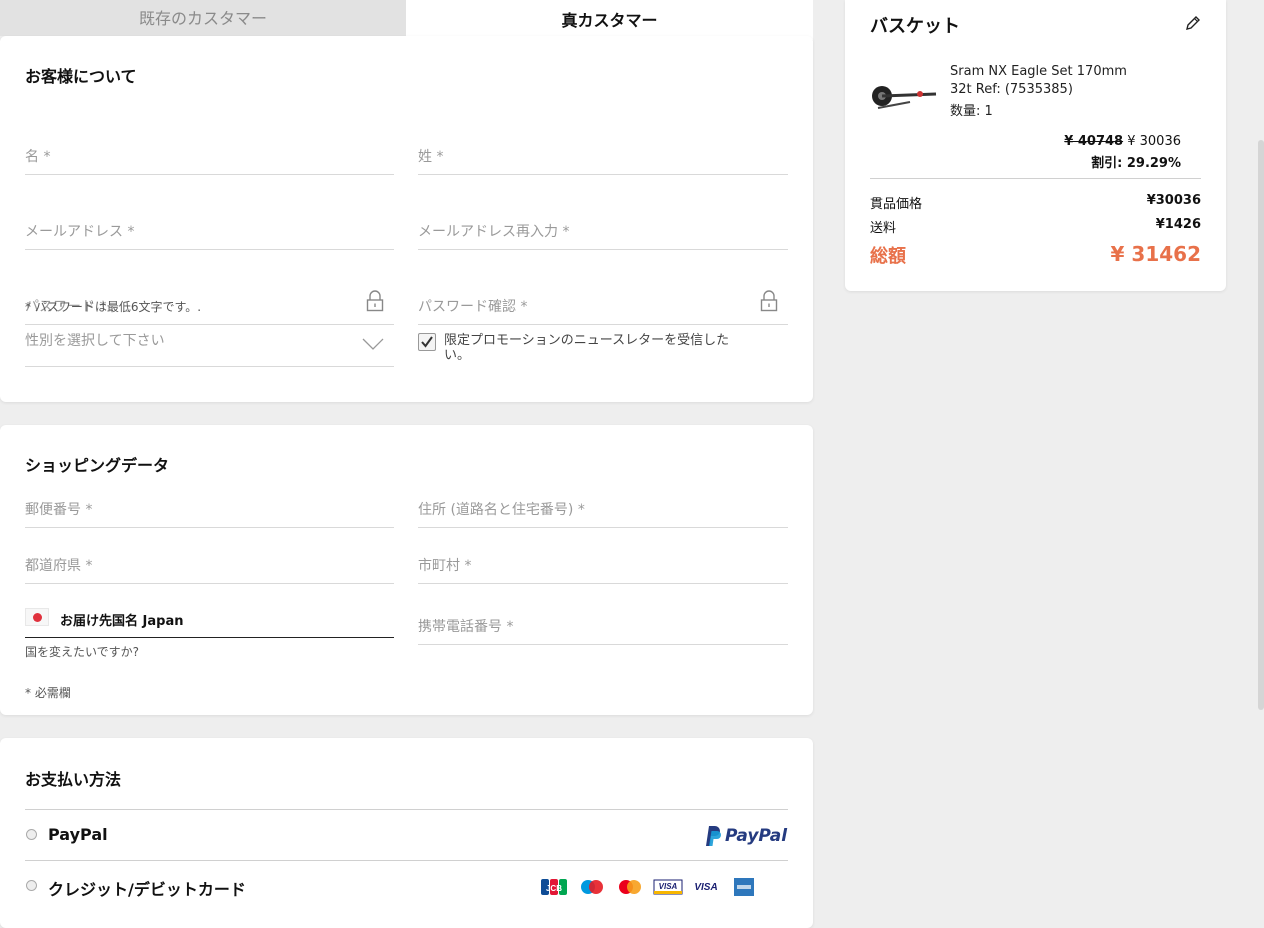 This screenshot has height=928, width=1264. I want to click on basket-title: バスケット, so click(915, 26).